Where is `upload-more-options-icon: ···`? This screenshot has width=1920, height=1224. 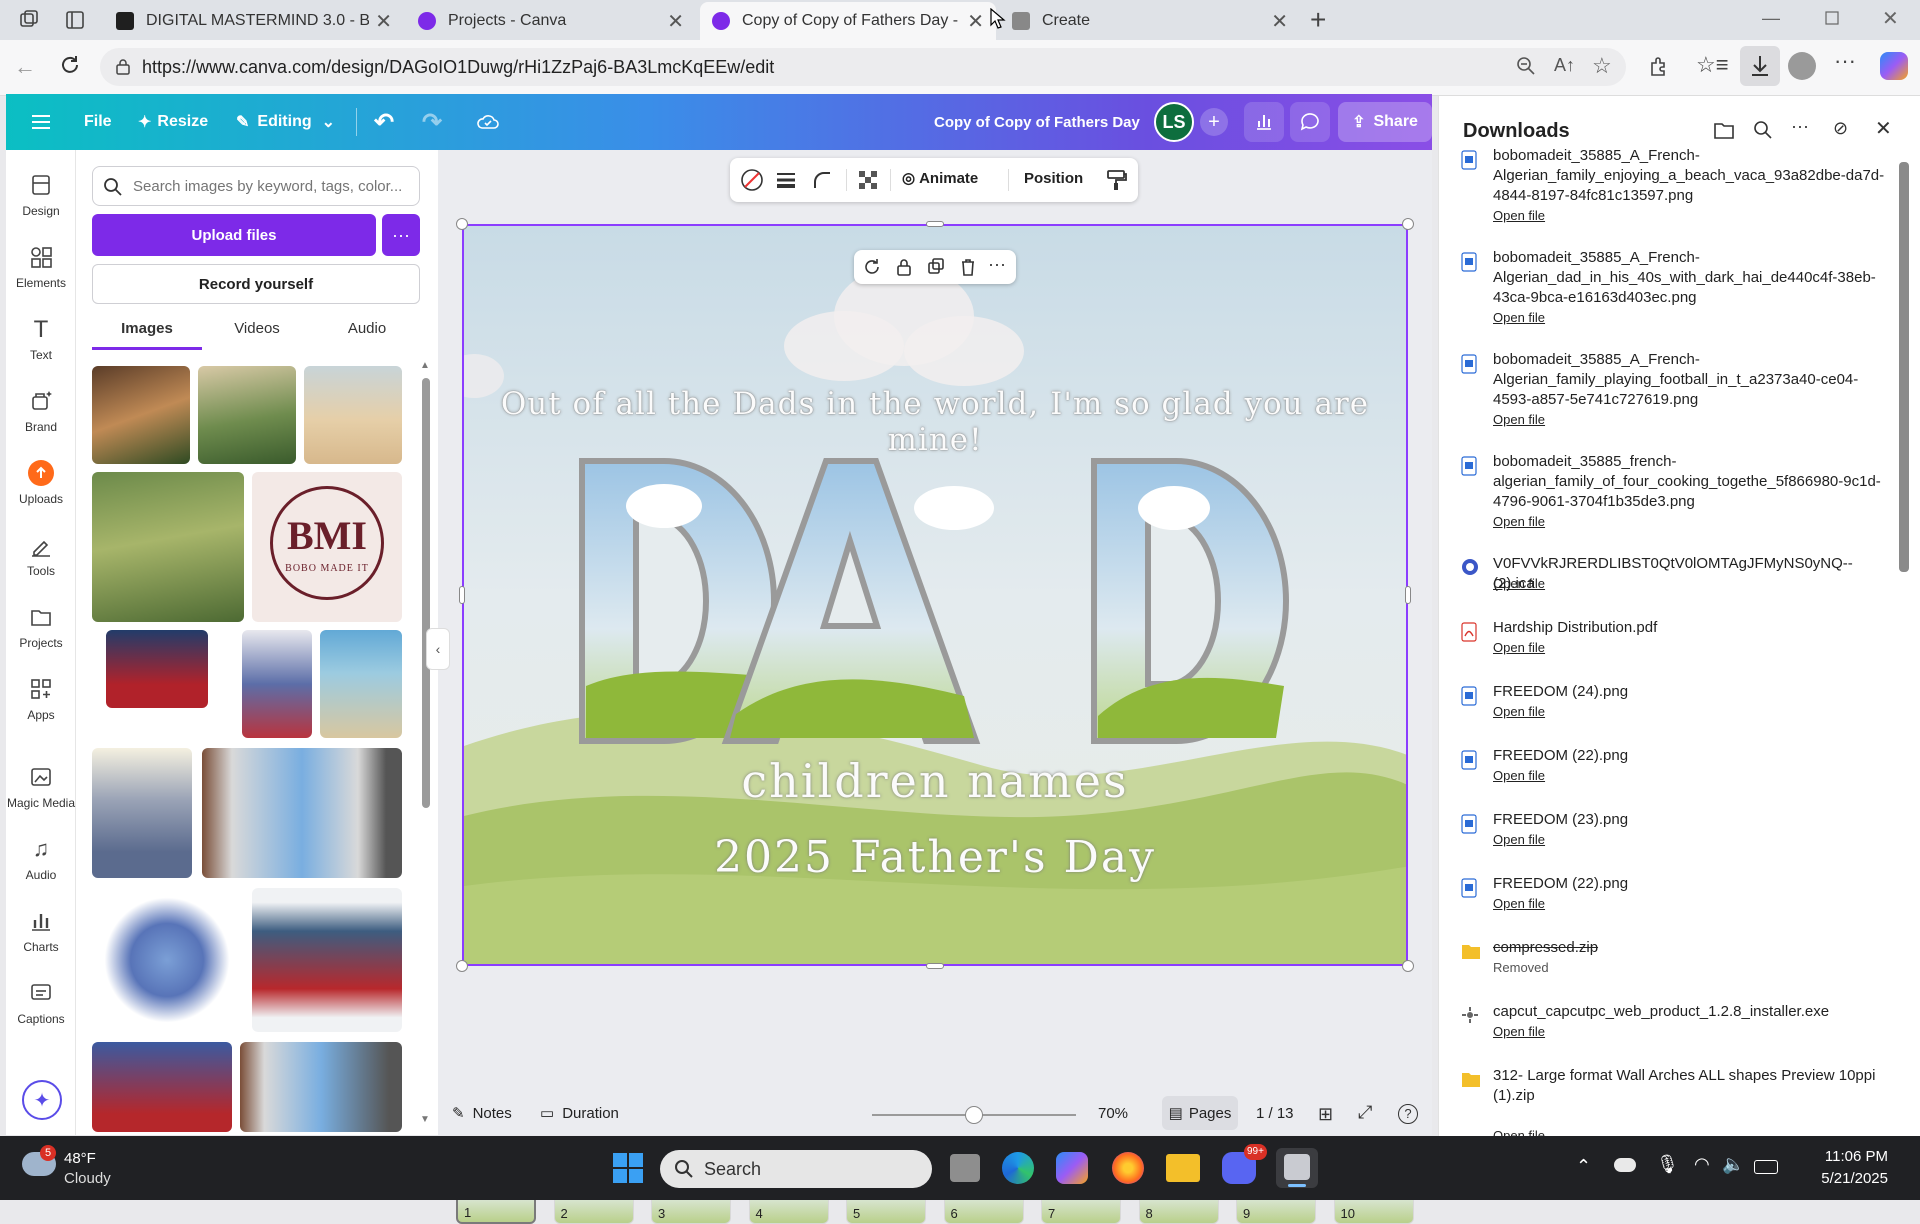
upload-more-options-icon: ··· is located at coordinates (401, 235).